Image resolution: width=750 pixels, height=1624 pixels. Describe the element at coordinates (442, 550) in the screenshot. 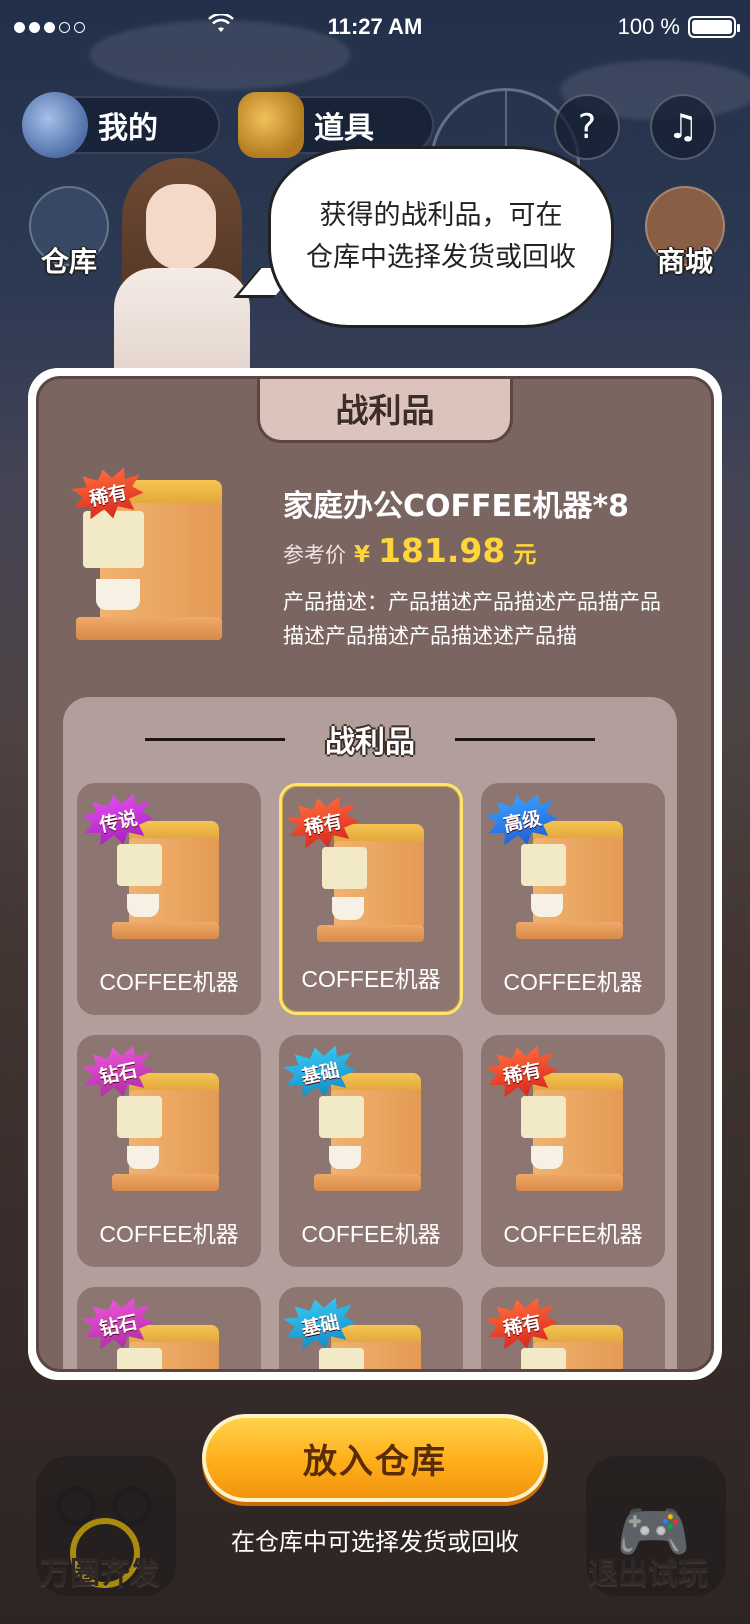

I see `price-value: 181.98` at that location.